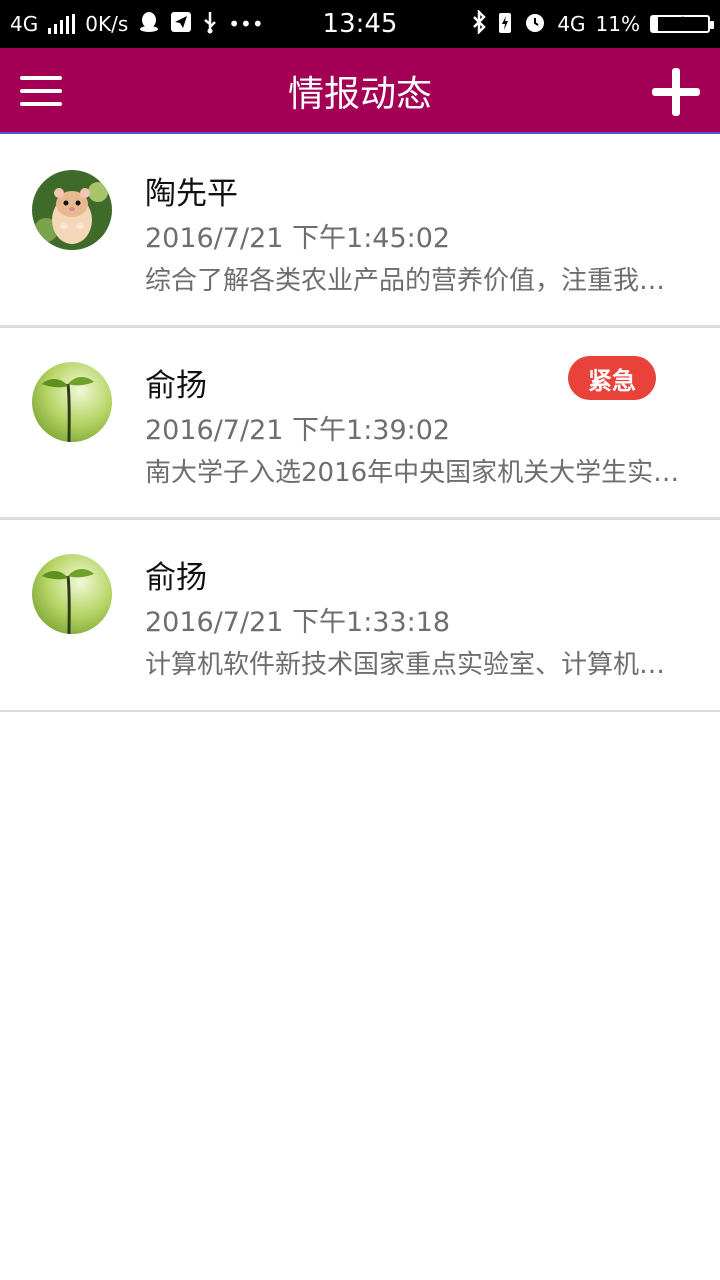 The height and width of the screenshot is (1280, 720). What do you see at coordinates (298, 238) in the screenshot?
I see `item-time: 2016/7/21 下午1:45:02` at bounding box center [298, 238].